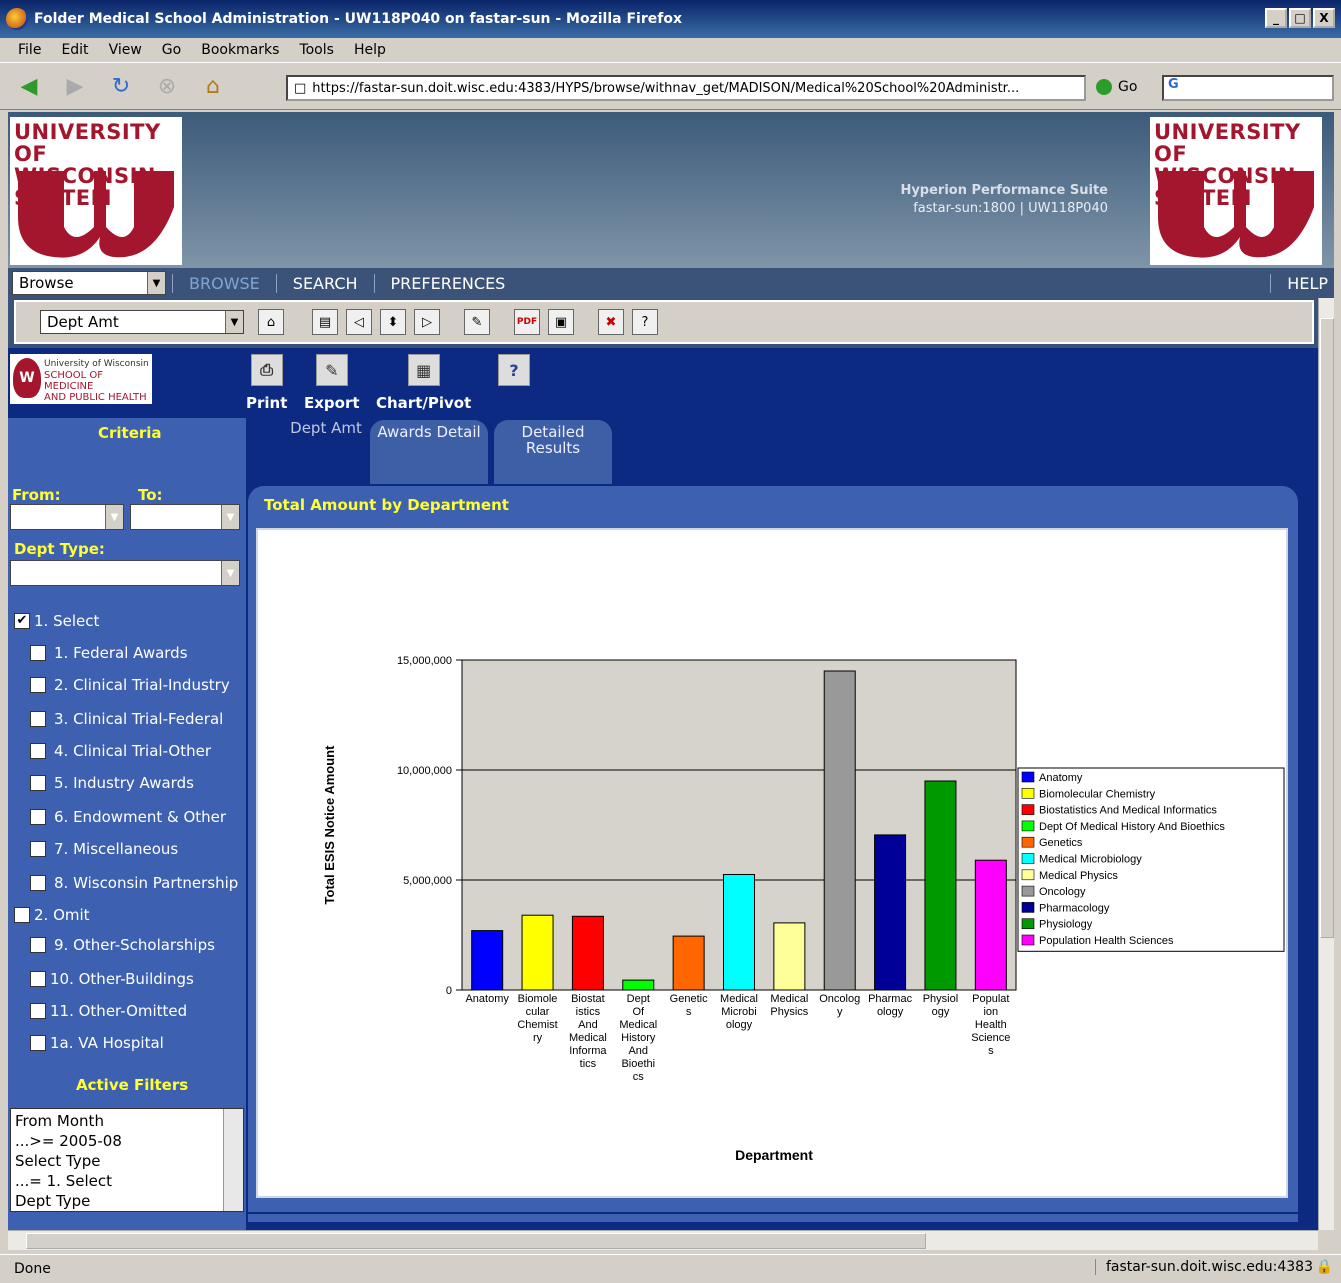  I want to click on checkbox-wisconsin-partnership: 8. Wisconsin Partnership, so click(134, 883).